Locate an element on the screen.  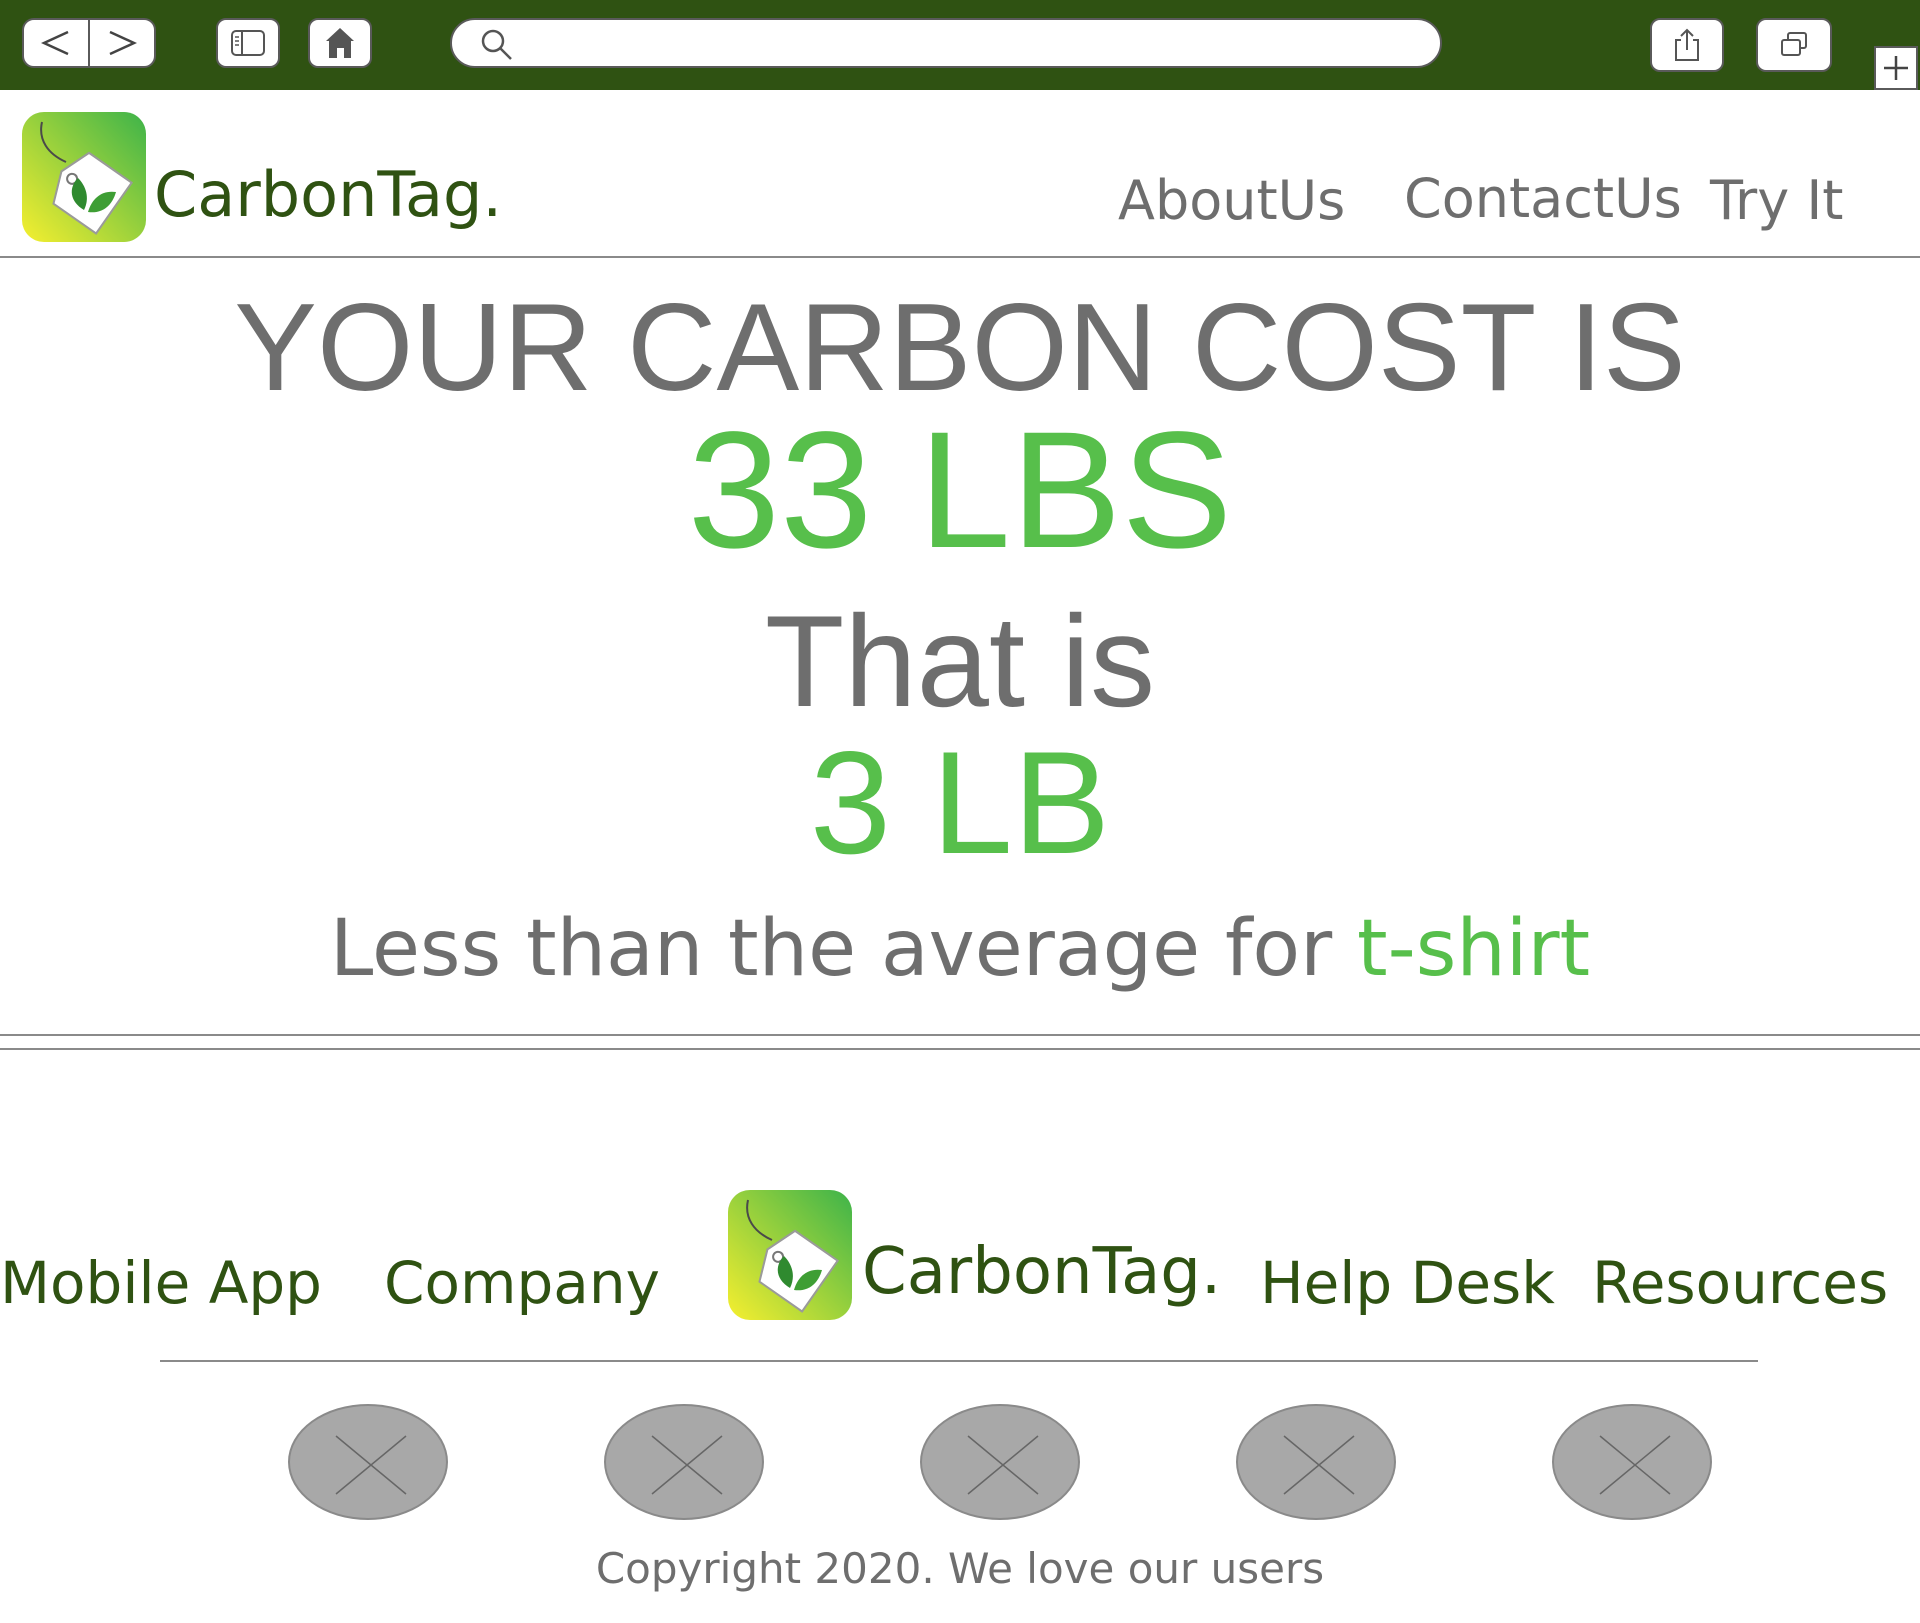
footer-help-desk: Help Desk is located at coordinates (1407, 1283).